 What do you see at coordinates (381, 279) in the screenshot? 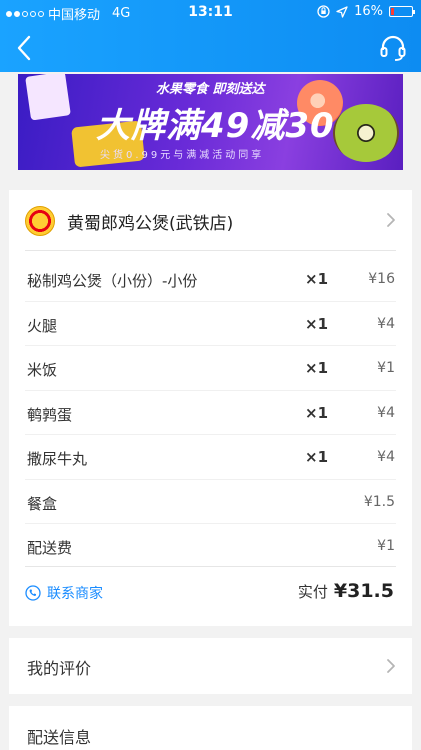
I see `item-price: ¥16` at bounding box center [381, 279].